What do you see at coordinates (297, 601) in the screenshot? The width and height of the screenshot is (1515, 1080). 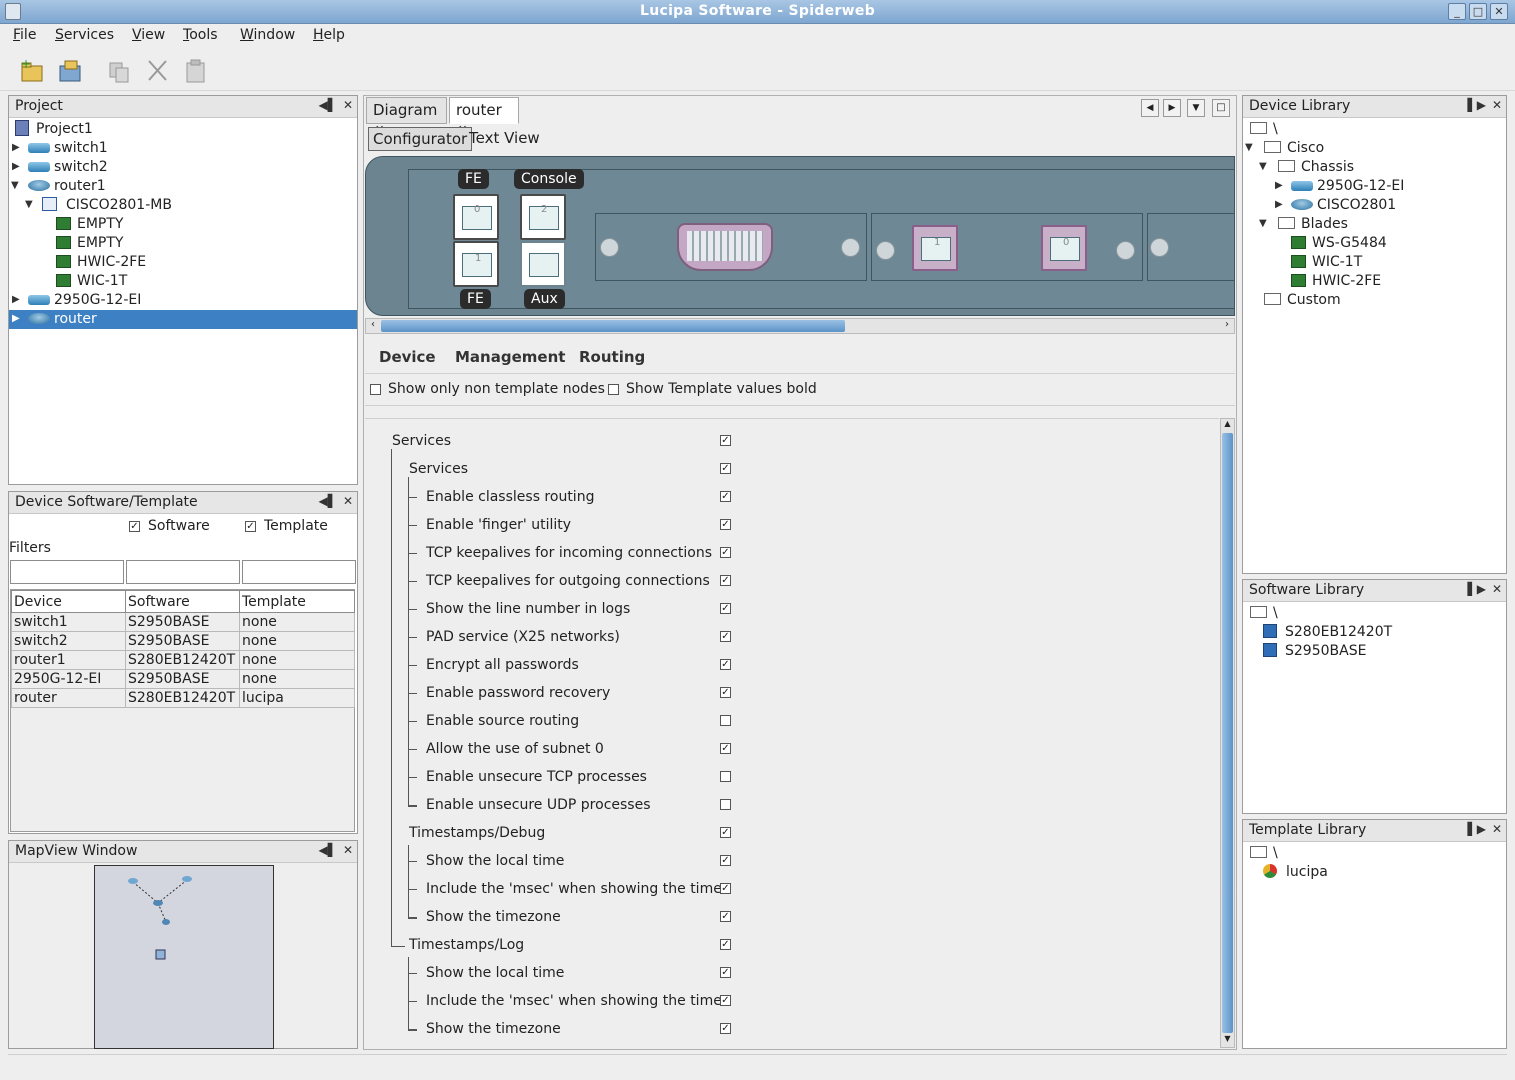 I see `column-template: Template` at bounding box center [297, 601].